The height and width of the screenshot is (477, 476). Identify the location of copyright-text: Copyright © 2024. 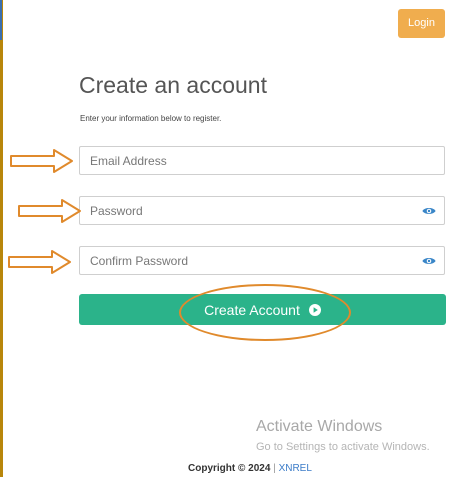
(229, 468).